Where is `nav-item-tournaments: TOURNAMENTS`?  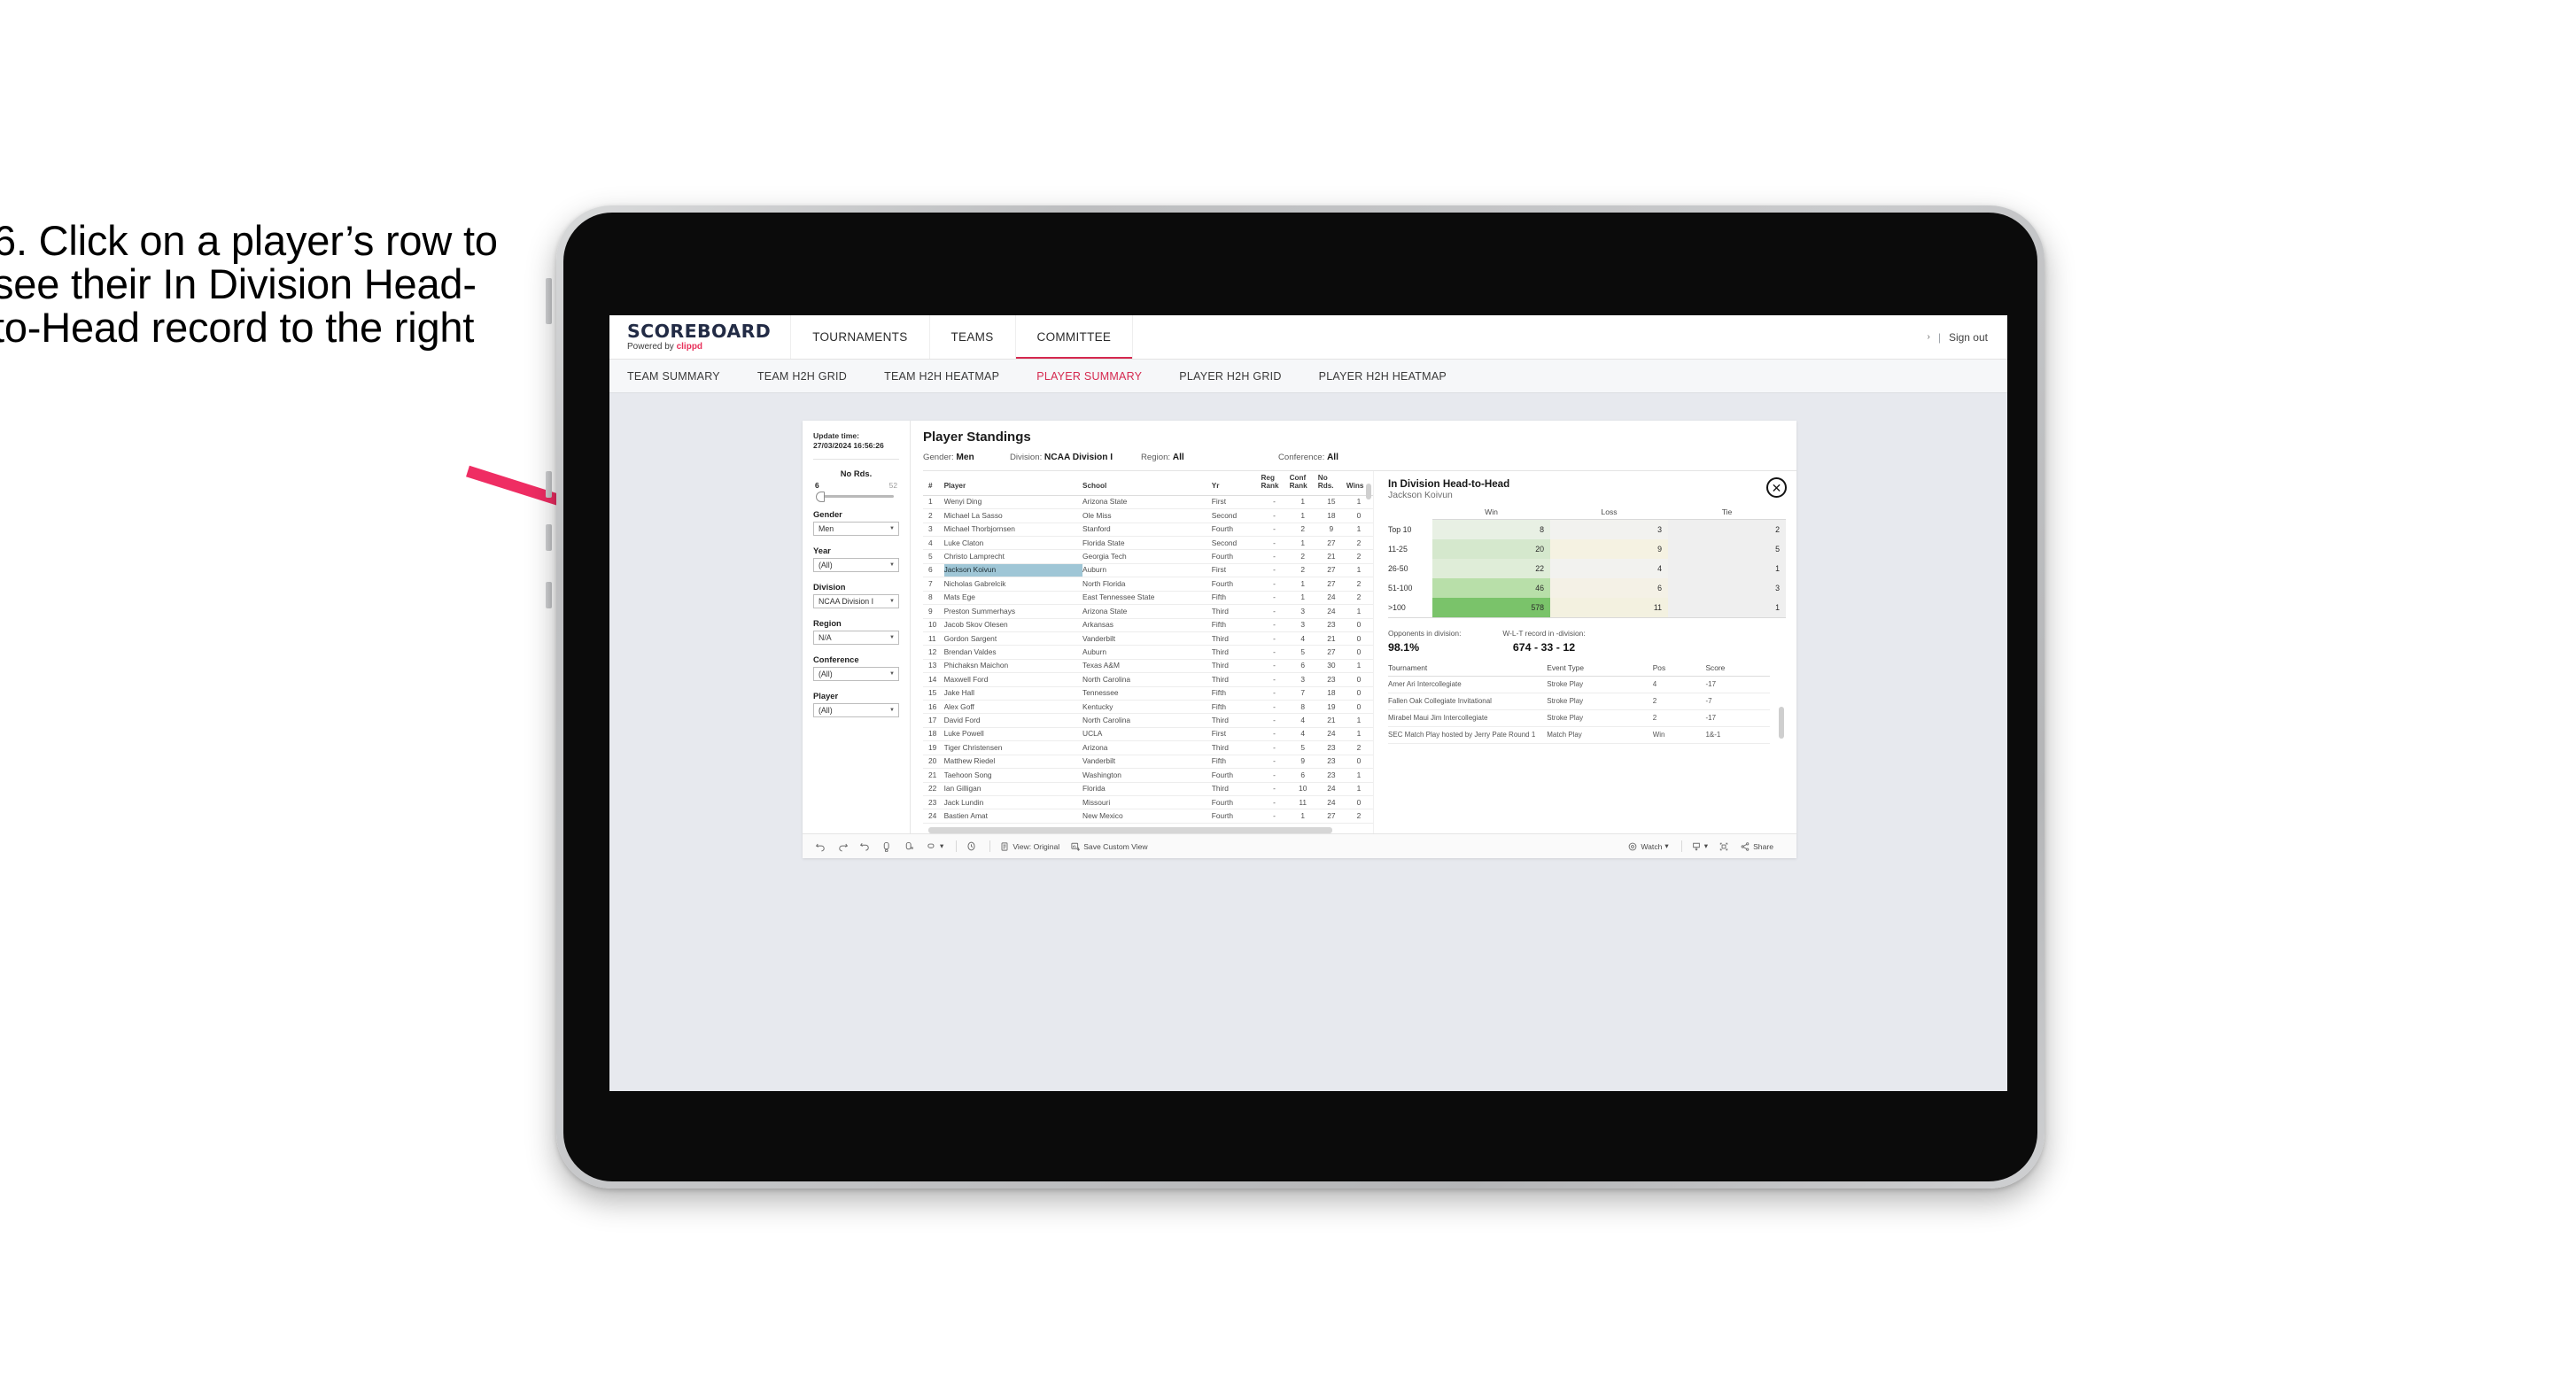
nav-item-tournaments: TOURNAMENTS is located at coordinates (860, 337).